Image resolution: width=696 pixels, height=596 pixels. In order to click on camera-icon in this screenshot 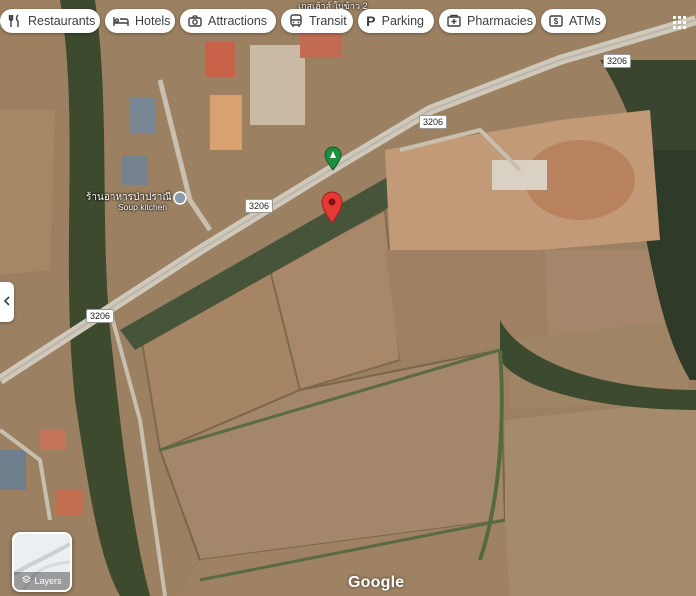, I will do `click(195, 21)`.